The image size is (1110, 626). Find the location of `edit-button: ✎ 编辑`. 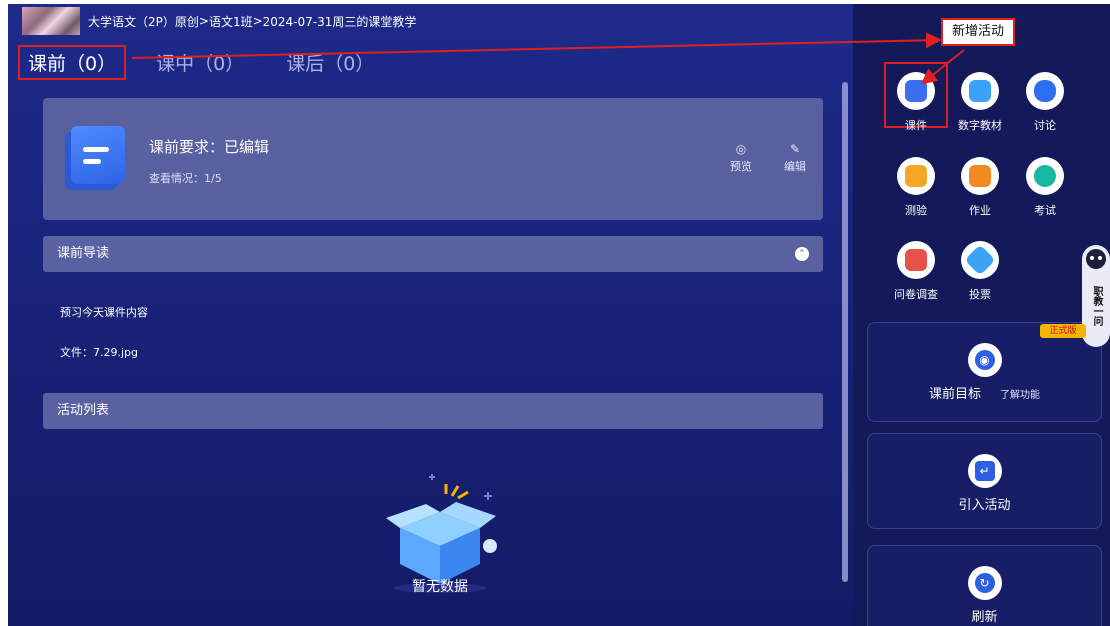

edit-button: ✎ 编辑 is located at coordinates (795, 158).